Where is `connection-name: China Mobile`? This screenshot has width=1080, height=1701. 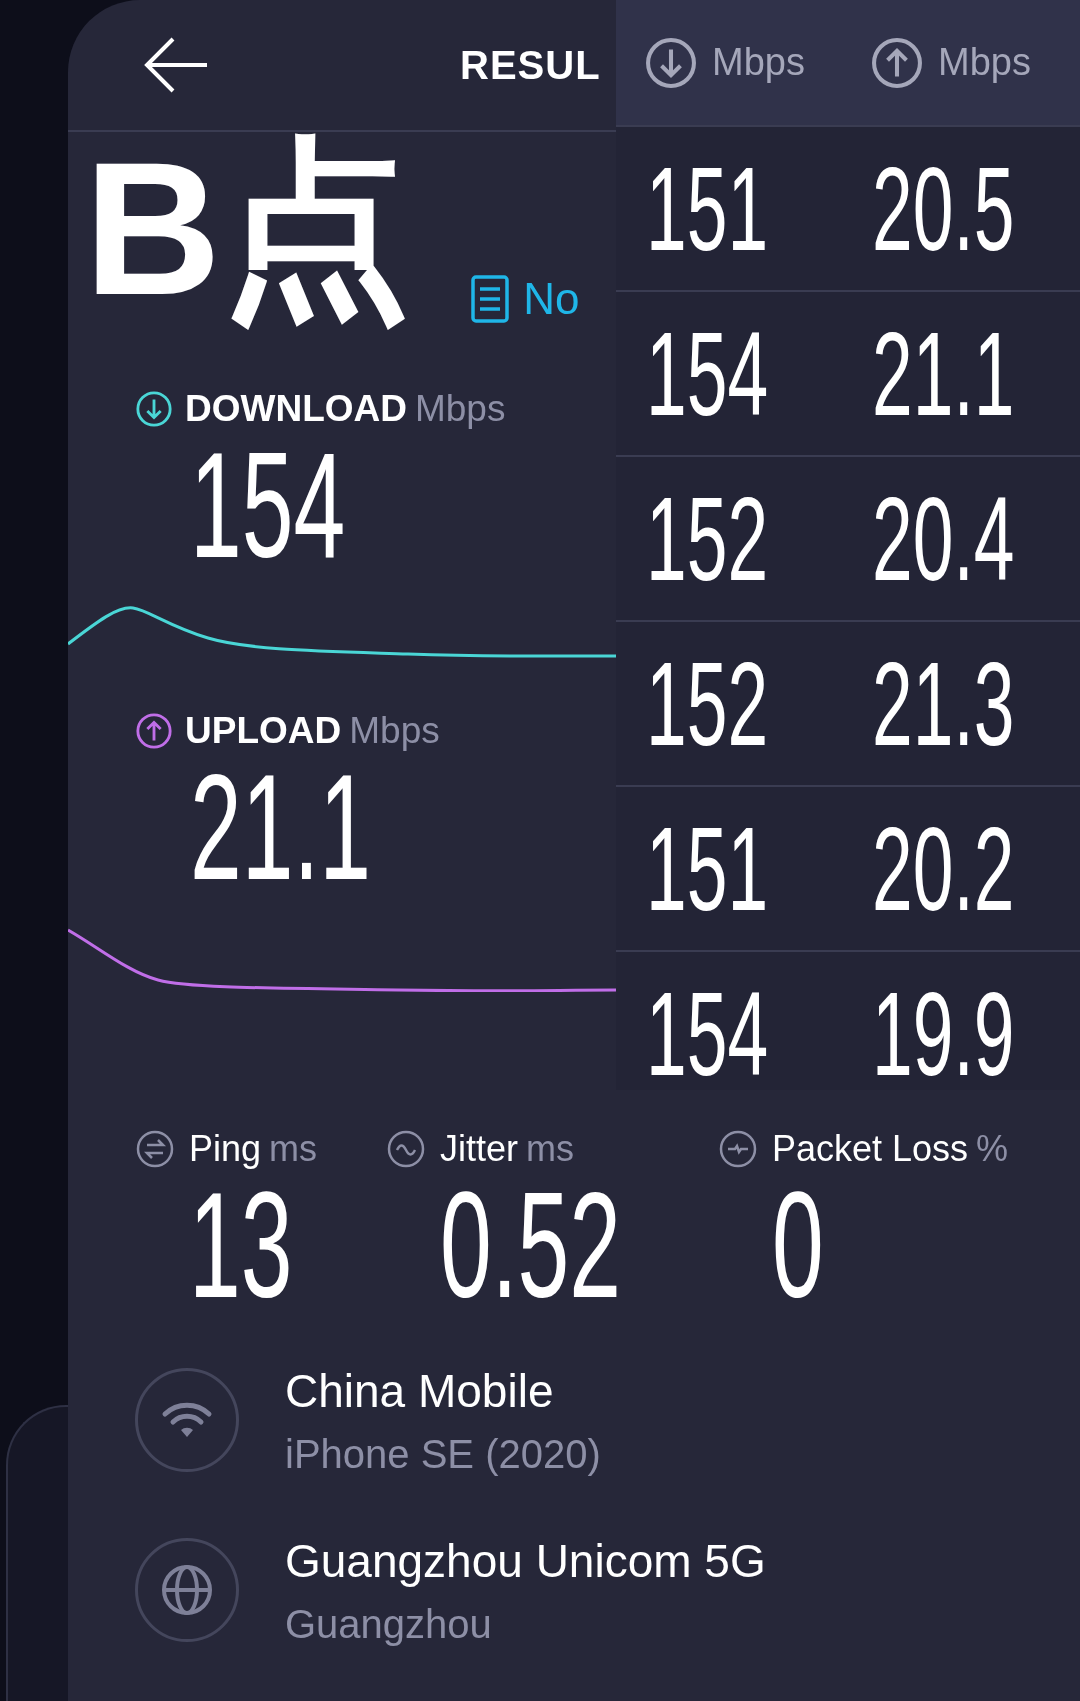
connection-name: China Mobile is located at coordinates (420, 1390).